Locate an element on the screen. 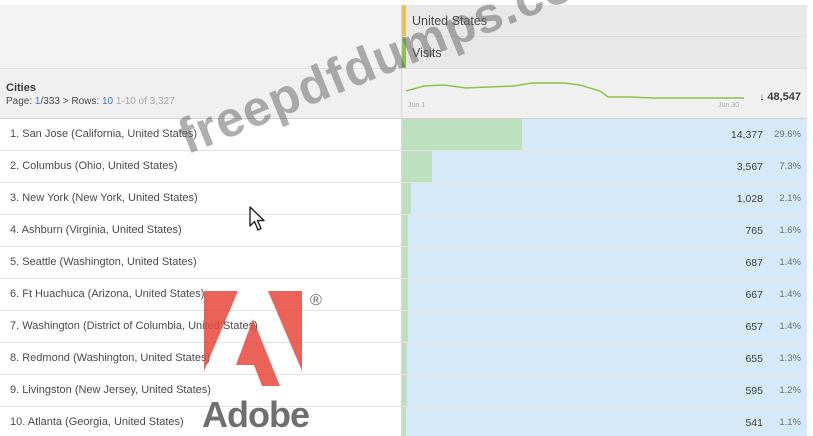  dimension-title: Cities is located at coordinates (21, 88).